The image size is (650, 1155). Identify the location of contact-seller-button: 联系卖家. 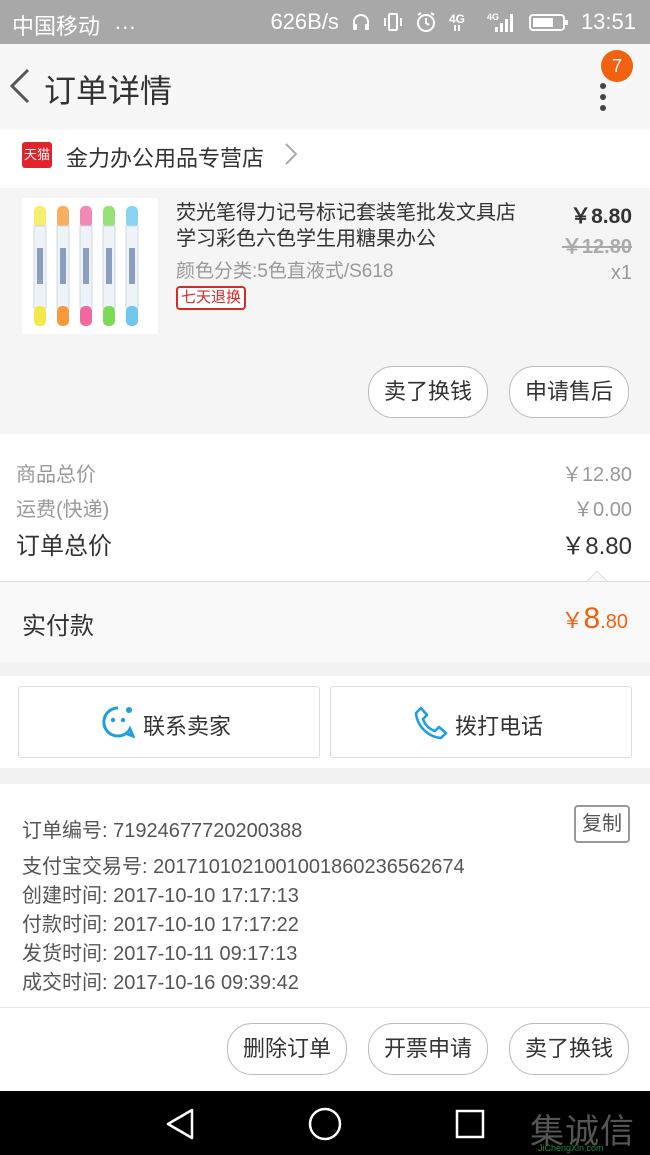
(169, 722).